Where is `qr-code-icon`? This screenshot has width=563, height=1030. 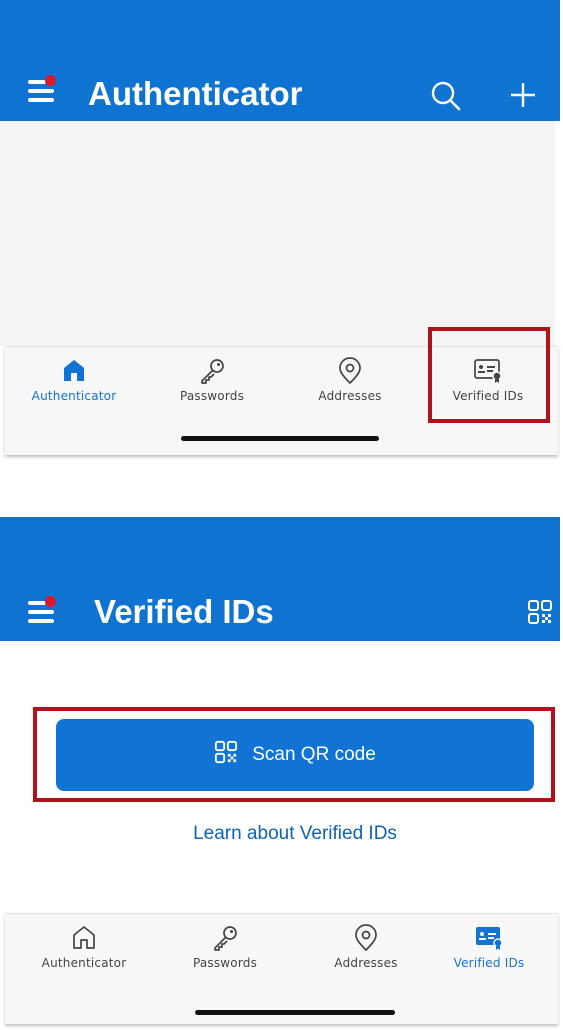 qr-code-icon is located at coordinates (540, 614).